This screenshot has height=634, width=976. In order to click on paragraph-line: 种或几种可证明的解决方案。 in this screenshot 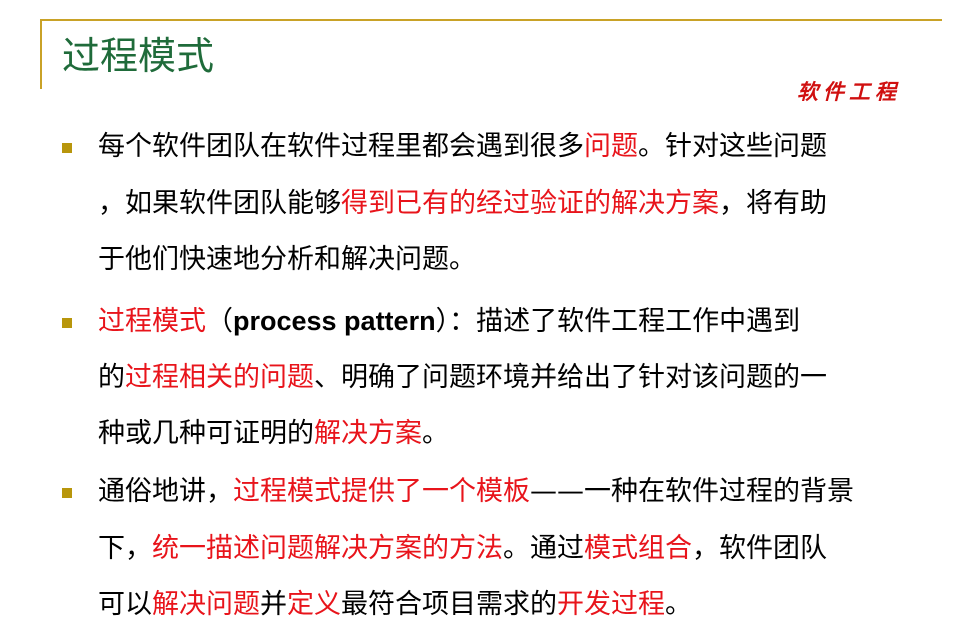, I will do `click(518, 434)`.